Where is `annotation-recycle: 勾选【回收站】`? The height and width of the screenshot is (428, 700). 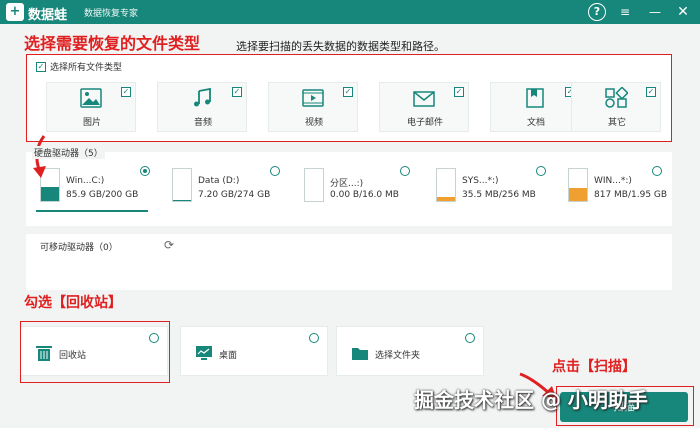
annotation-recycle: 勾选【回收站】 is located at coordinates (73, 303).